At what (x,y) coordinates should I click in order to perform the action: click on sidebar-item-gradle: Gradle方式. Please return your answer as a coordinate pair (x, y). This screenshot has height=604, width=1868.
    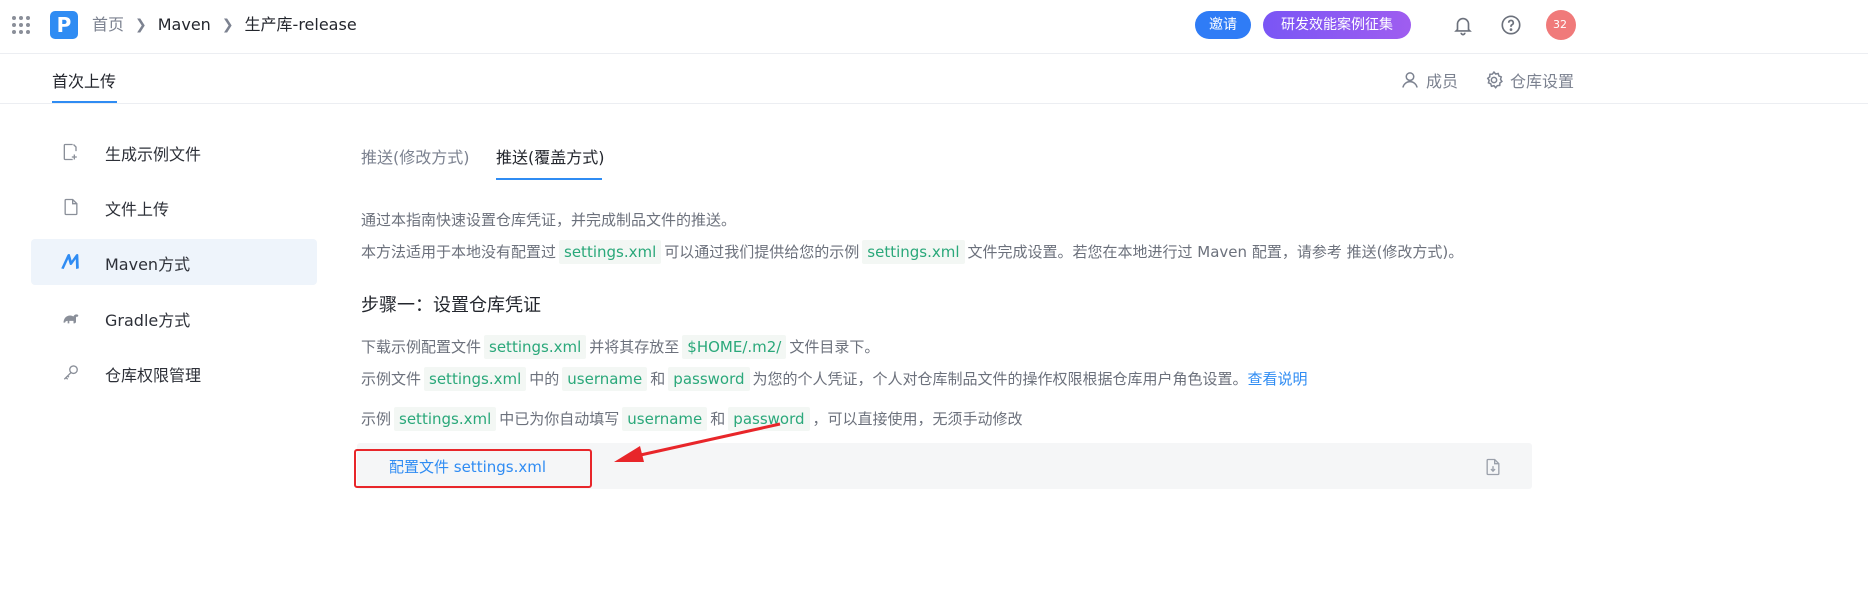
    Looking at the image, I should click on (174, 318).